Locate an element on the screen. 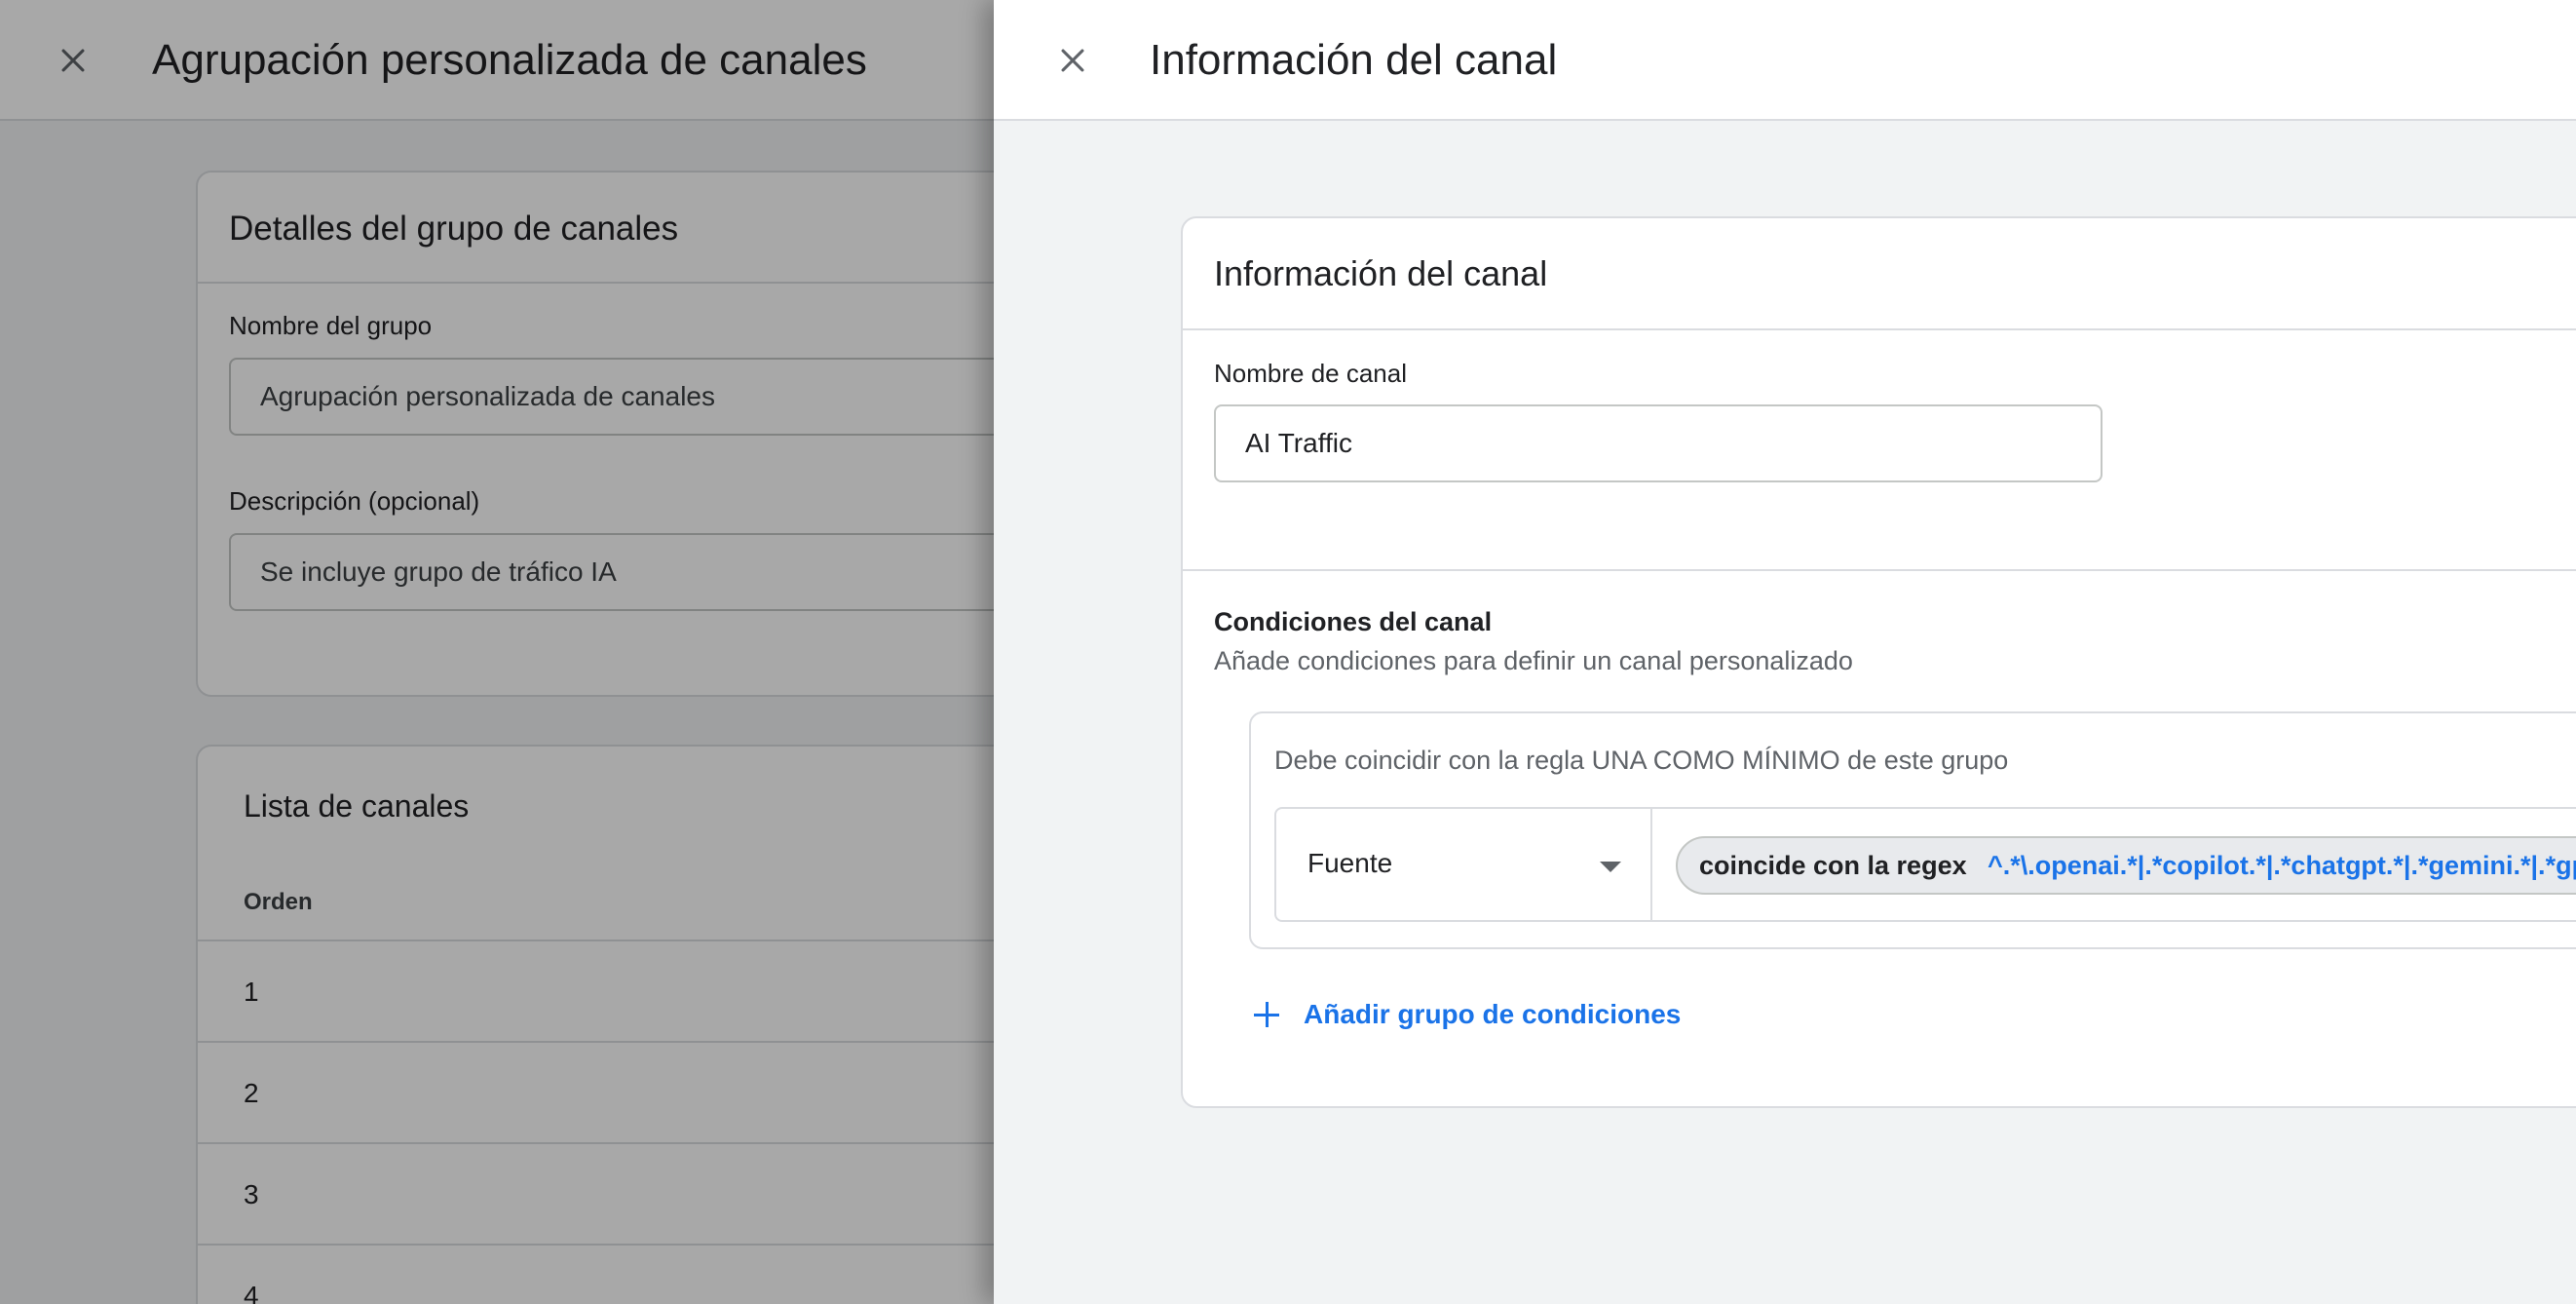 This screenshot has width=2576, height=1304. add-condition-group-label: Añadir grupo de condiciones is located at coordinates (1493, 1014).